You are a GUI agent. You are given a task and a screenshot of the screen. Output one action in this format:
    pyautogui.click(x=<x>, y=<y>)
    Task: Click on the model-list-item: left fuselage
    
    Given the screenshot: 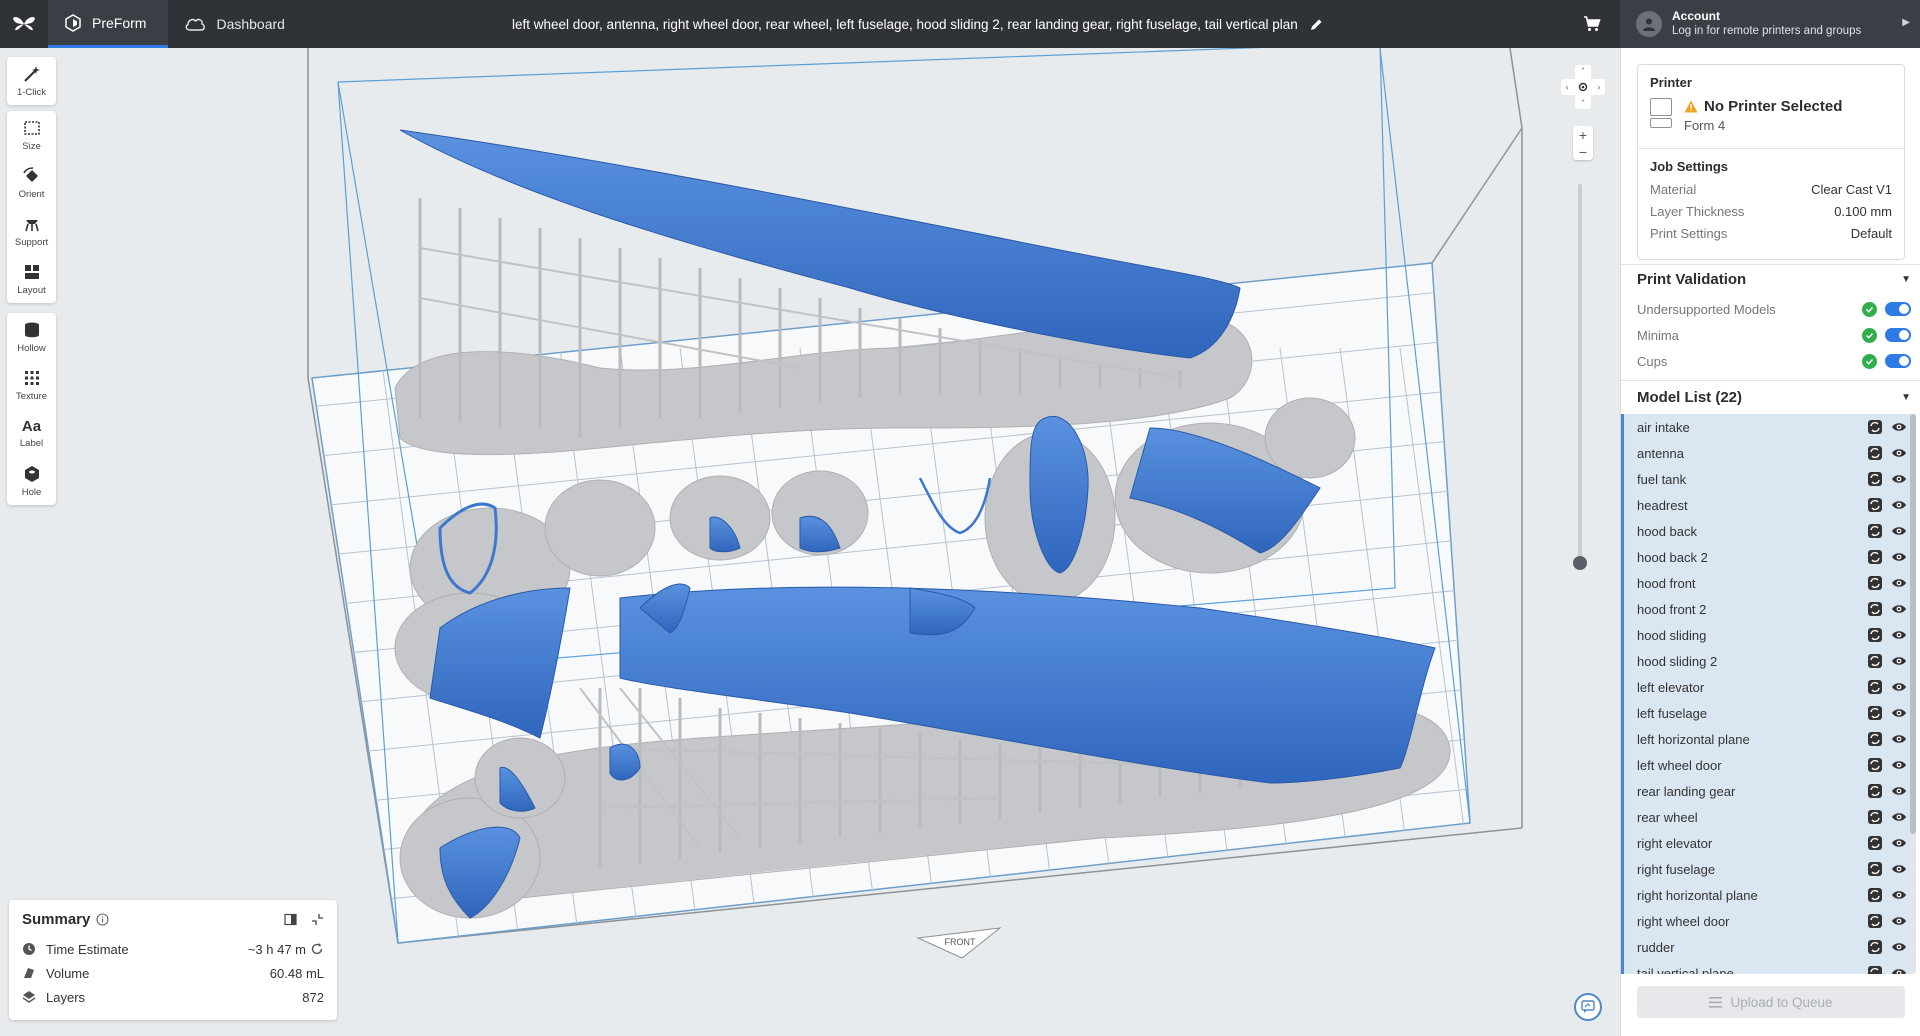 What is the action you would take?
    pyautogui.click(x=1767, y=713)
    